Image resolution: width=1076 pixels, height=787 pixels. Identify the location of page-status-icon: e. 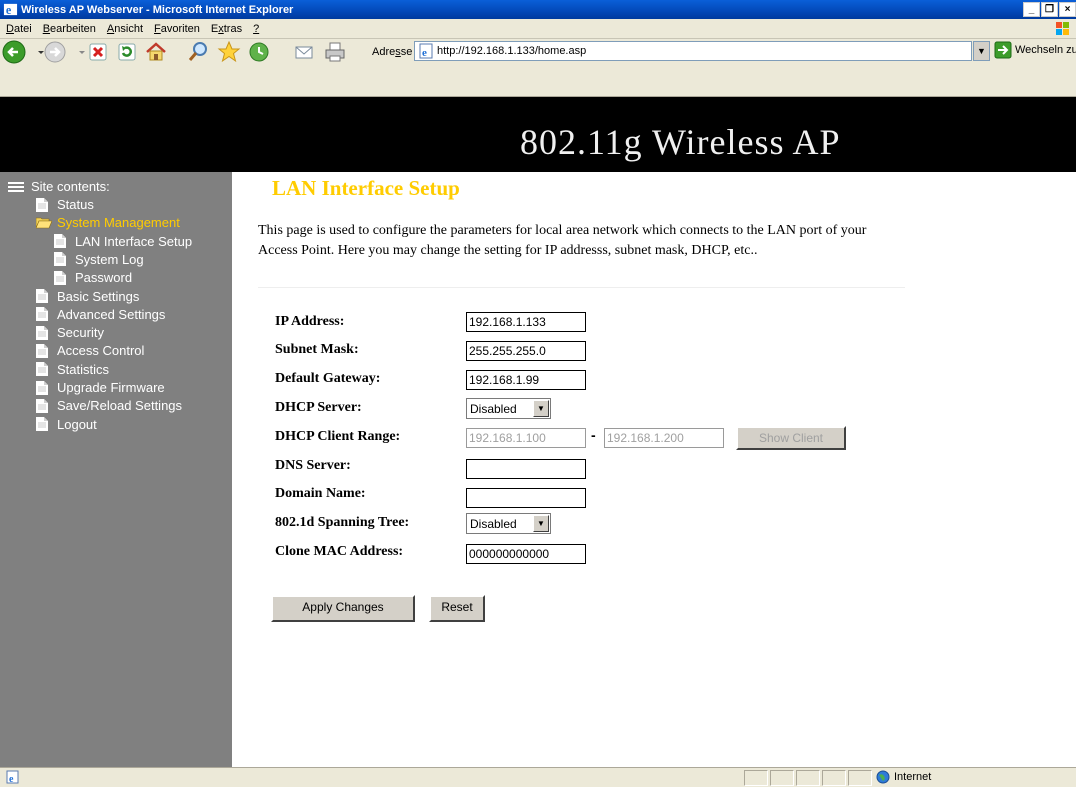
(12, 777).